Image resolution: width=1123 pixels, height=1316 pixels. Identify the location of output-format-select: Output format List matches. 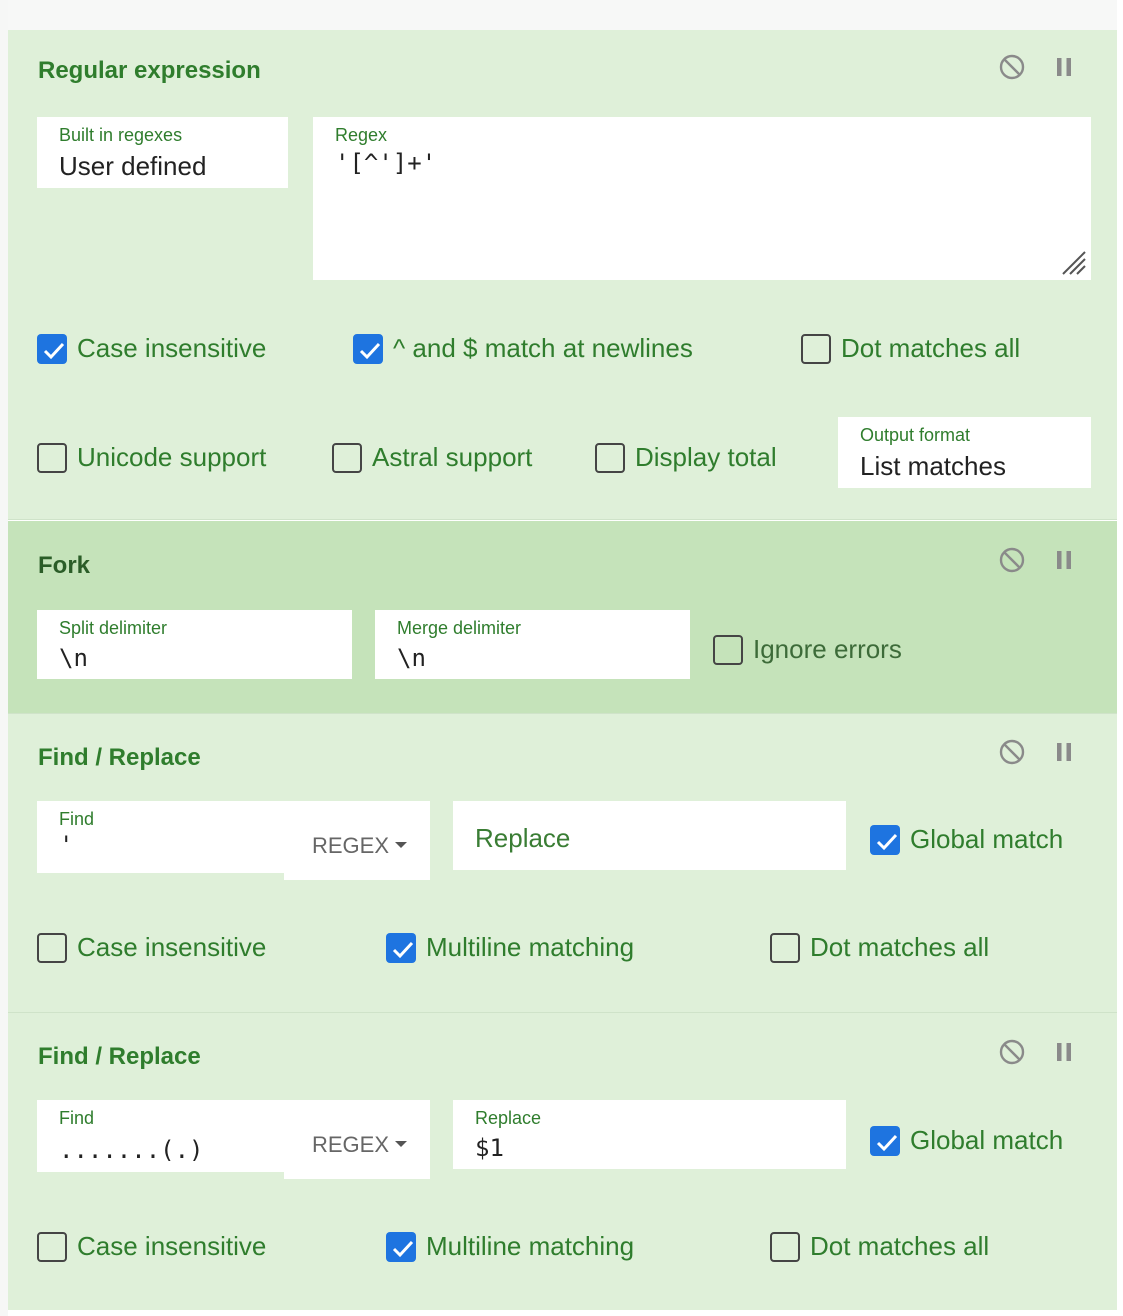
(964, 452).